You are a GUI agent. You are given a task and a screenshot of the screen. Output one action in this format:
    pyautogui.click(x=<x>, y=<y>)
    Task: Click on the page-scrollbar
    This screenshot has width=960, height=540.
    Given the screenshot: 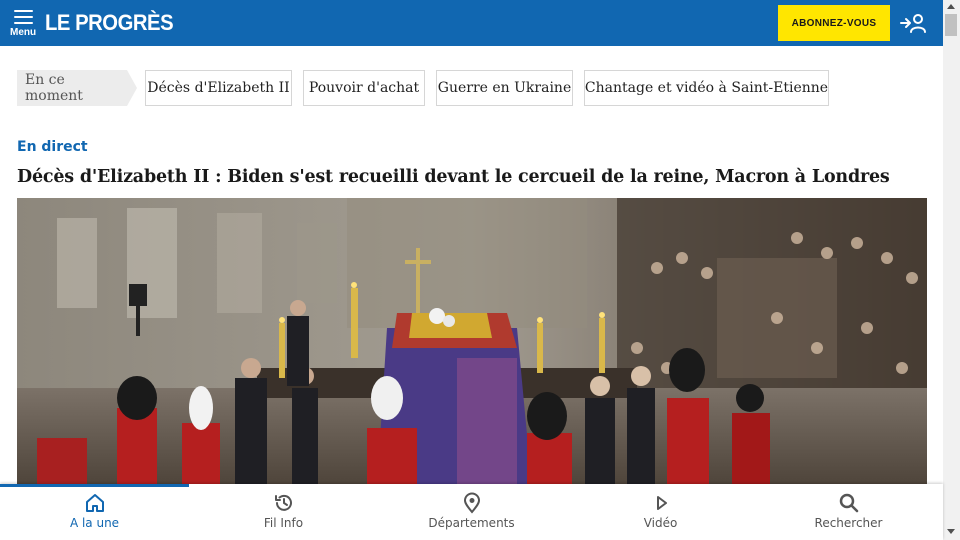 What is the action you would take?
    pyautogui.click(x=951, y=270)
    